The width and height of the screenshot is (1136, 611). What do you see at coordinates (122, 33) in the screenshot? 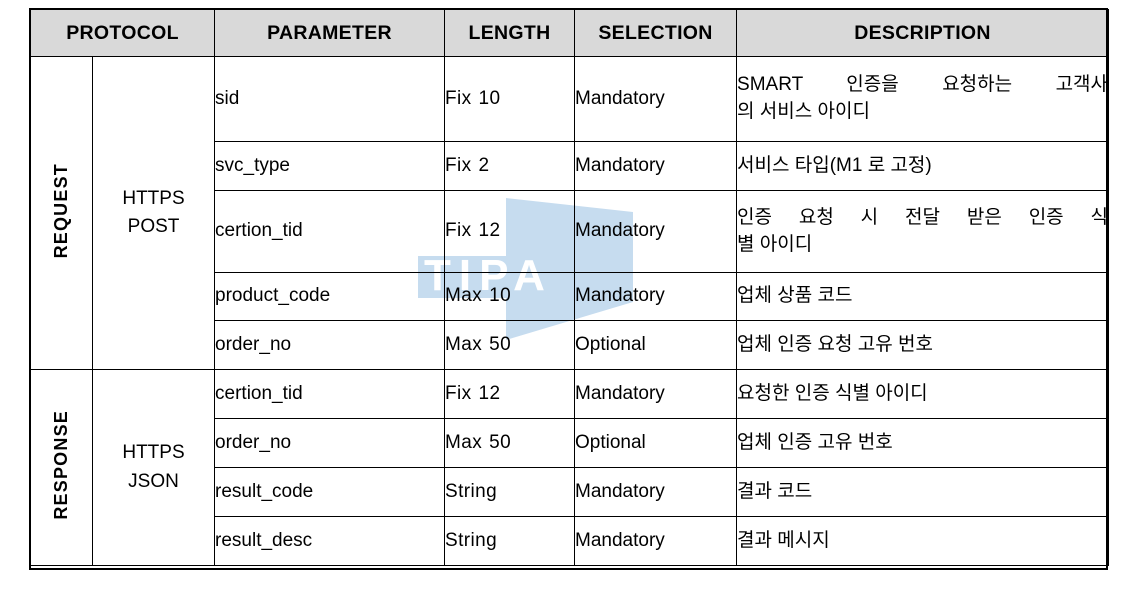
I see `column-header-protocol: PROTOCOL` at bounding box center [122, 33].